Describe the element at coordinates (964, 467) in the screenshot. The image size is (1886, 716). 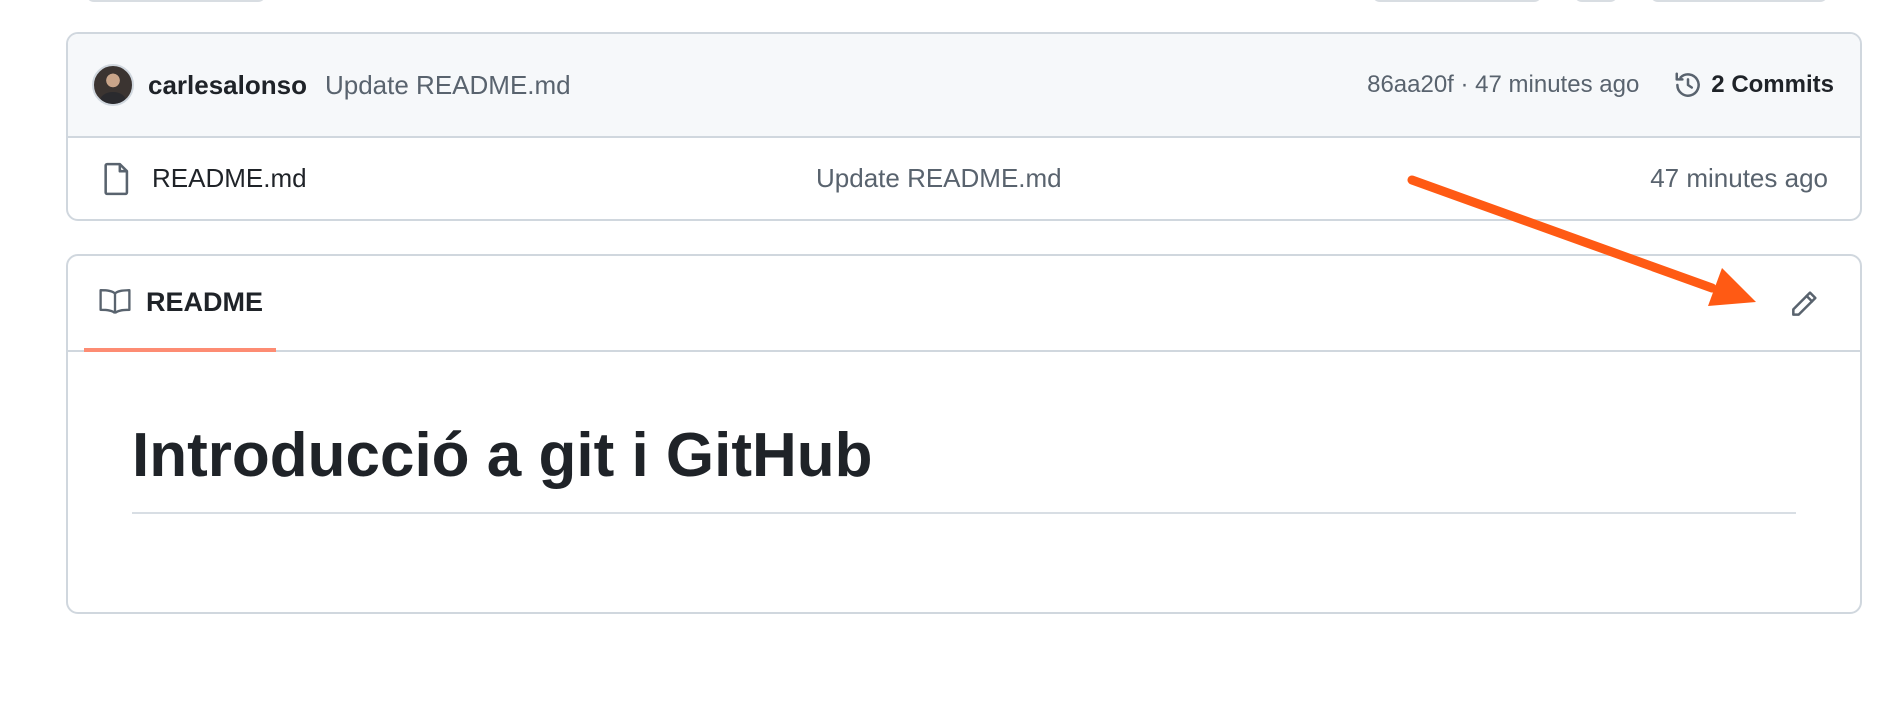
I see `readme-title: Introducció a git i GitHub` at that location.